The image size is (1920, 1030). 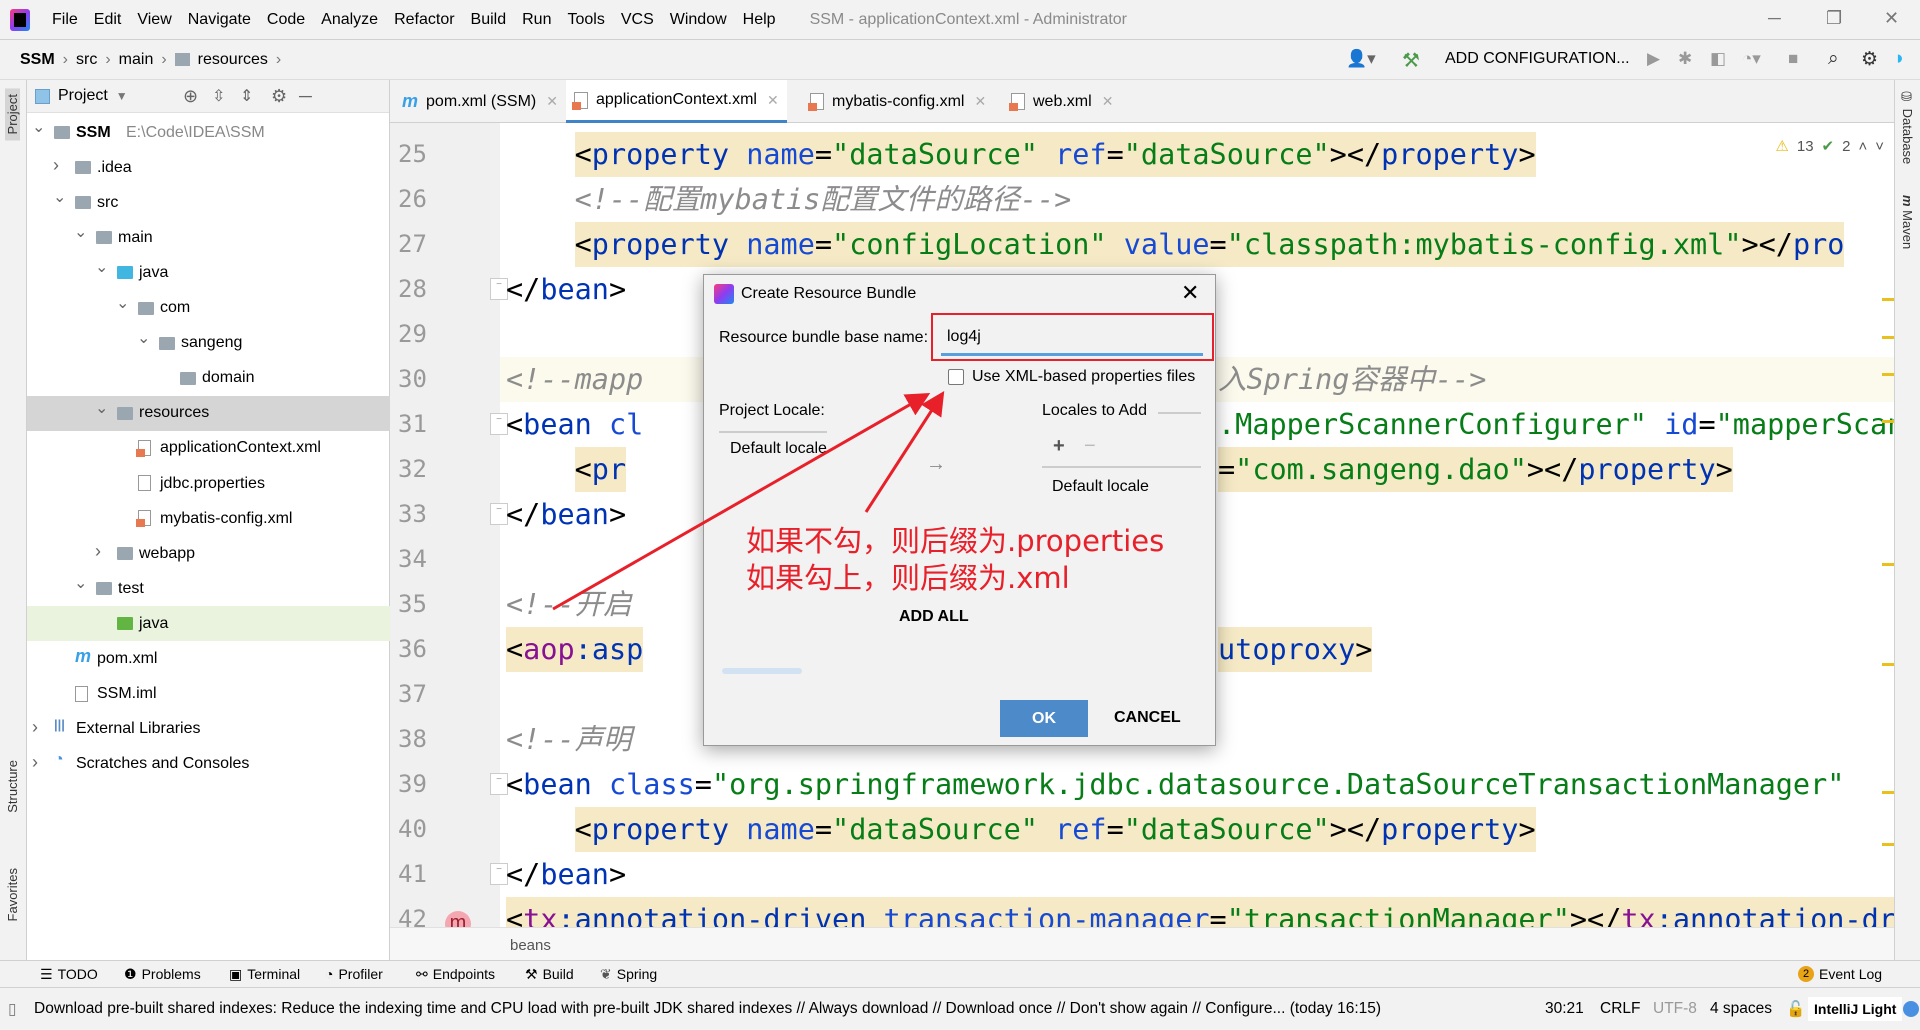 I want to click on hide-panel-icon: ─, so click(x=305, y=96).